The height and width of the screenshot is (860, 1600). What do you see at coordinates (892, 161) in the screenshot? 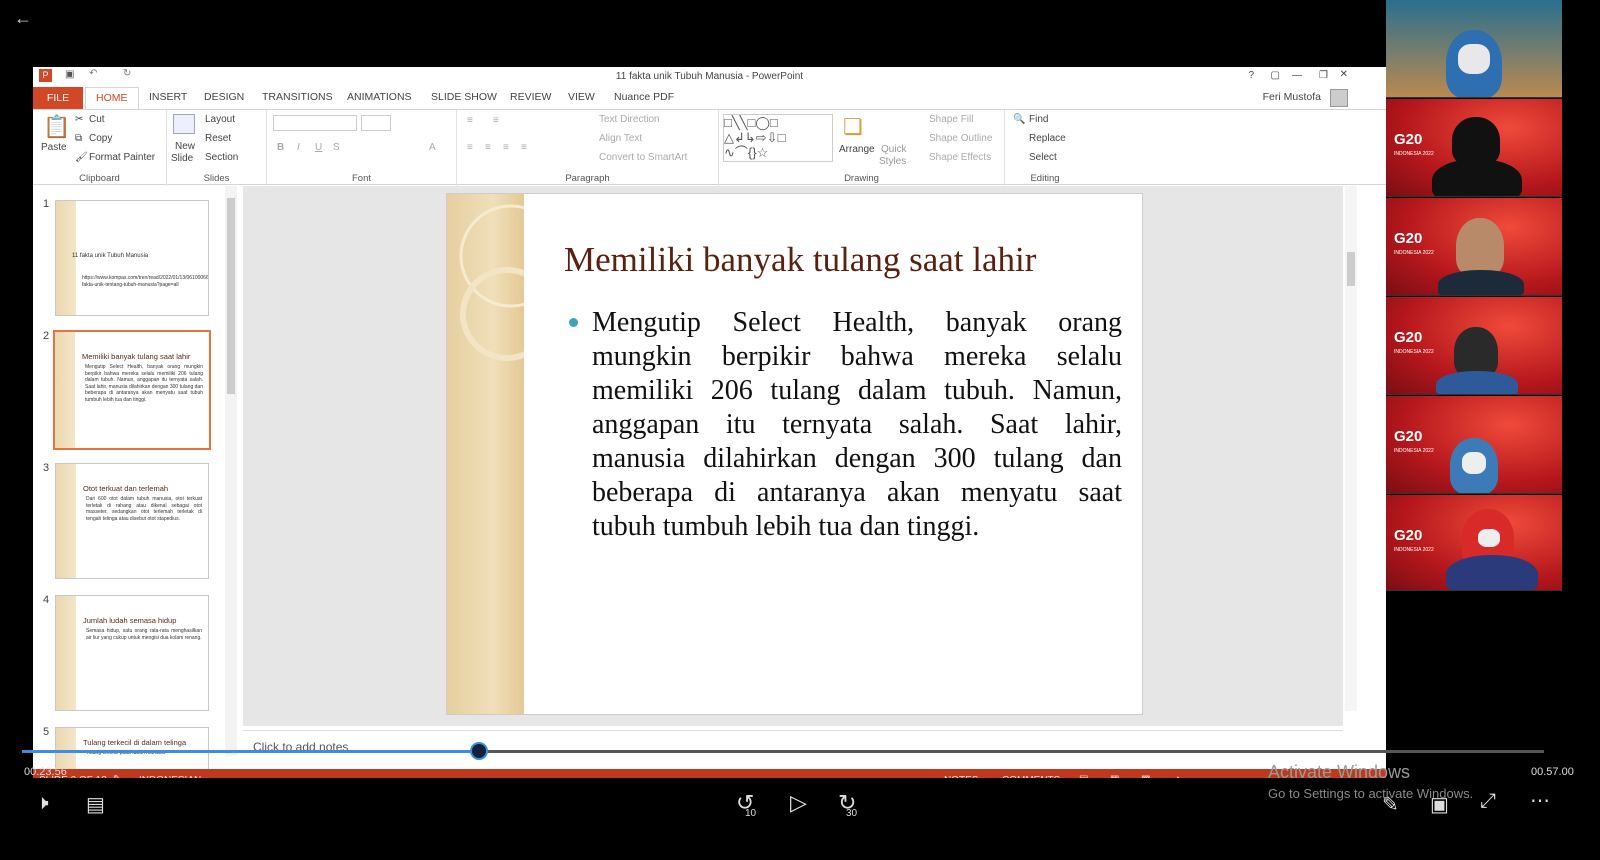
I see `quick-styles-button-2: Styles` at bounding box center [892, 161].